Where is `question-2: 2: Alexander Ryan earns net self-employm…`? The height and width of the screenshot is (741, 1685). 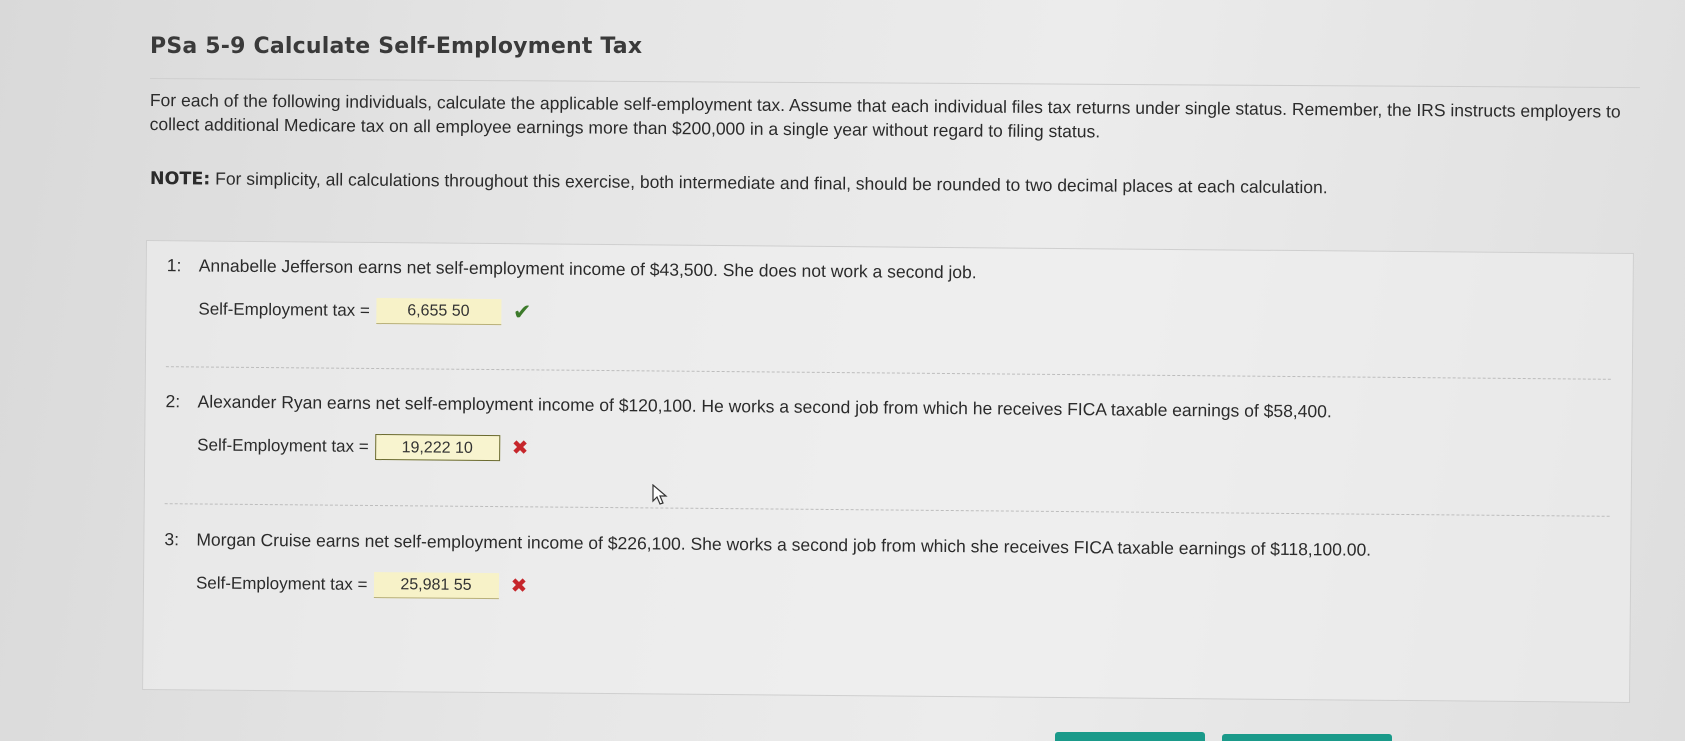 question-2: 2: Alexander Ryan earns net self-employm… is located at coordinates (885, 431).